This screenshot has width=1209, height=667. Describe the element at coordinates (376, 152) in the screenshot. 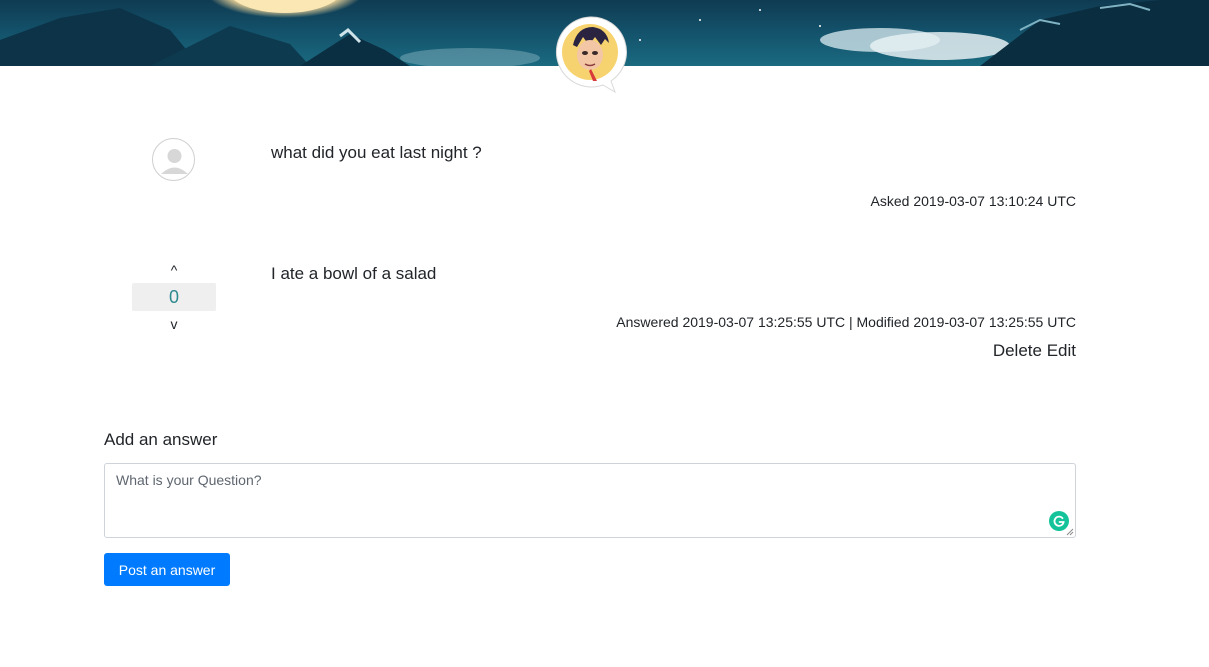

I see `question-text: what did you eat last night ?` at that location.